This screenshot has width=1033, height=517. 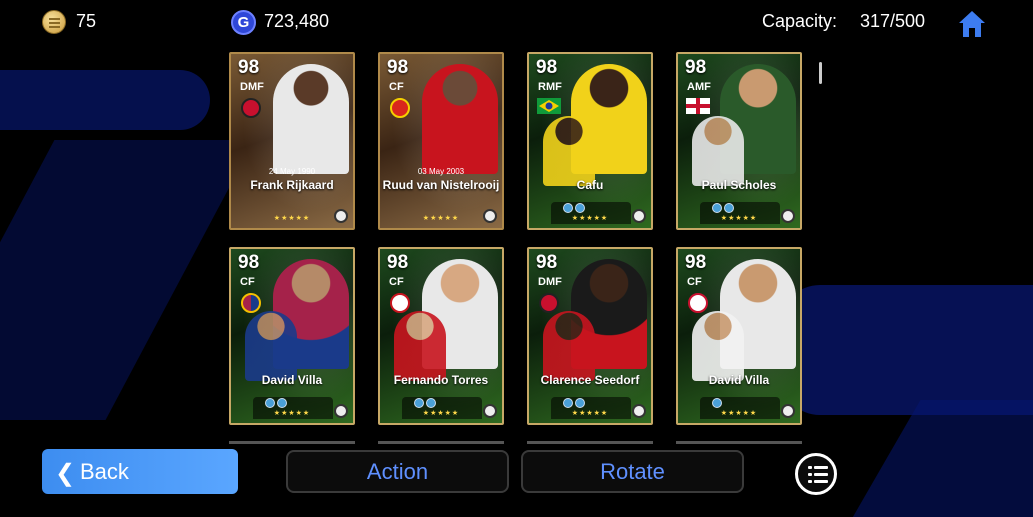 I want to click on card-player-name: Ruud van Nistelrooij, so click(x=441, y=185).